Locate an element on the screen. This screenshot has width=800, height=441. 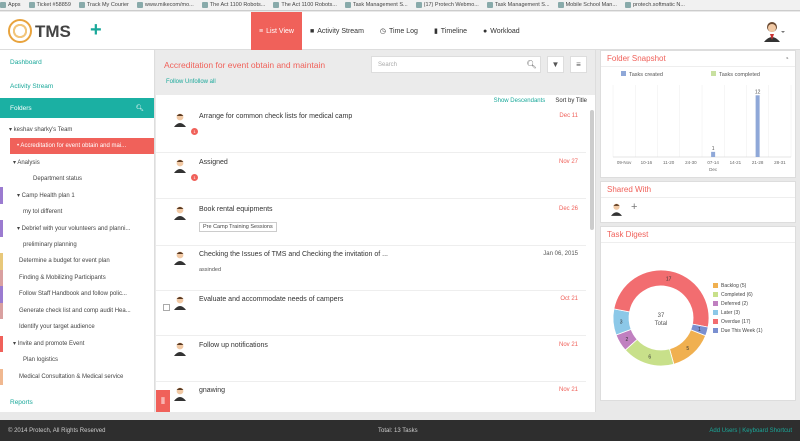
rss-icon: ◔ is located at coordinates (786, 58).